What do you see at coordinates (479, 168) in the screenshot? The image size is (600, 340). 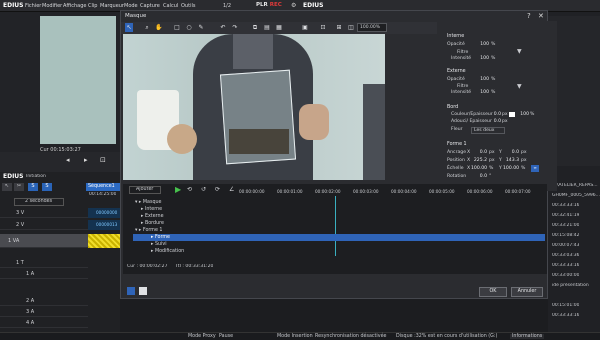 I see `echelle-x: 100.00` at bounding box center [479, 168].